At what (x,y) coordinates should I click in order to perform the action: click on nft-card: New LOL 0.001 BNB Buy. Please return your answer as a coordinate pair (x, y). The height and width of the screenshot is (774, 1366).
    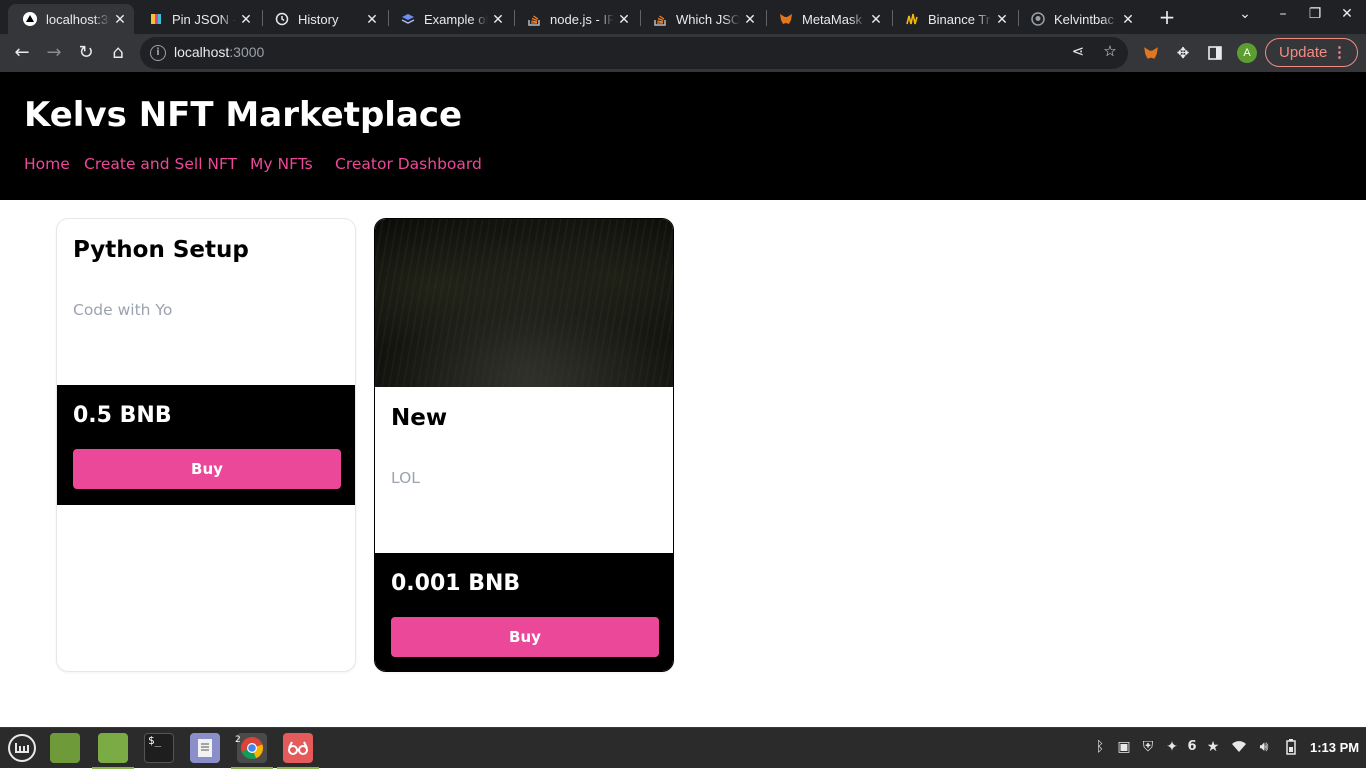
    Looking at the image, I should click on (524, 445).